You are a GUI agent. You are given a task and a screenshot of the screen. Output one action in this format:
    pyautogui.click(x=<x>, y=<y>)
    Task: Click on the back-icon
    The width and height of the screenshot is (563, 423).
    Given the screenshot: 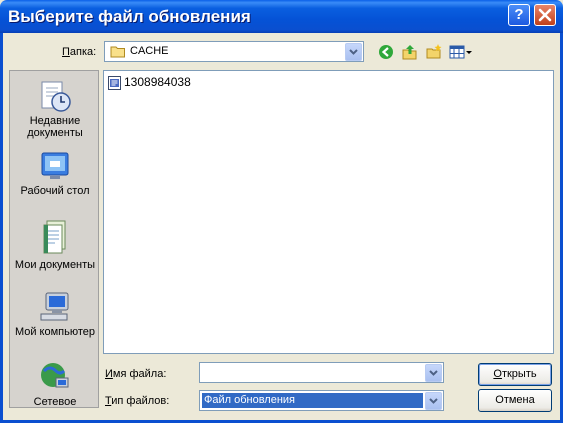 What is the action you would take?
    pyautogui.click(x=386, y=52)
    